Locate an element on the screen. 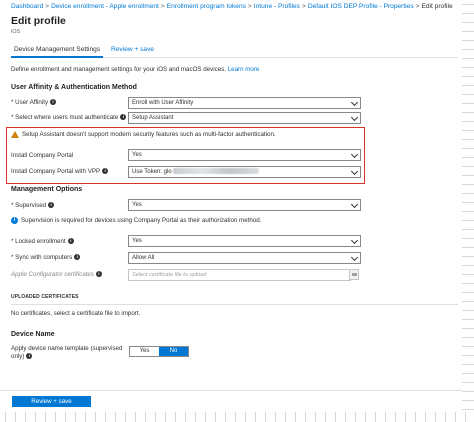 This screenshot has height=422, width=474. supervised-value: Yes is located at coordinates (137, 205).